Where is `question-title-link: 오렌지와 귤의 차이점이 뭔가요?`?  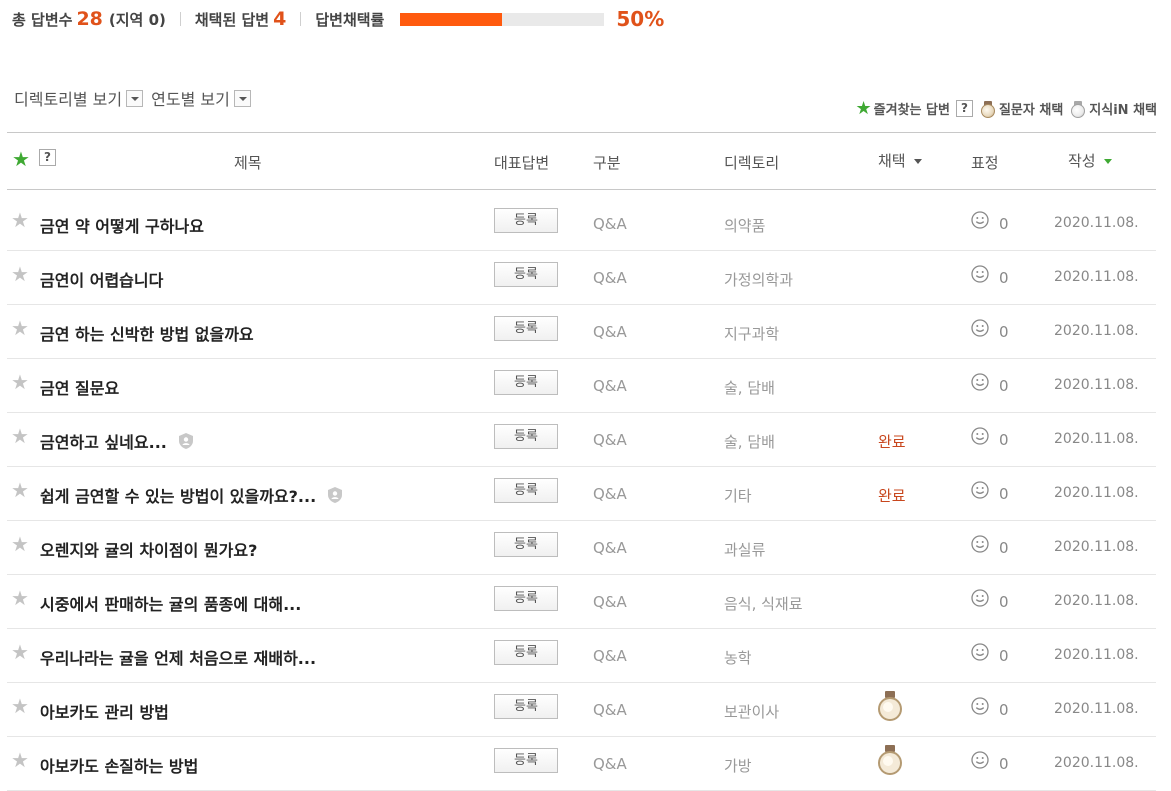 question-title-link: 오렌지와 귤의 차이점이 뭔가요? is located at coordinates (148, 549).